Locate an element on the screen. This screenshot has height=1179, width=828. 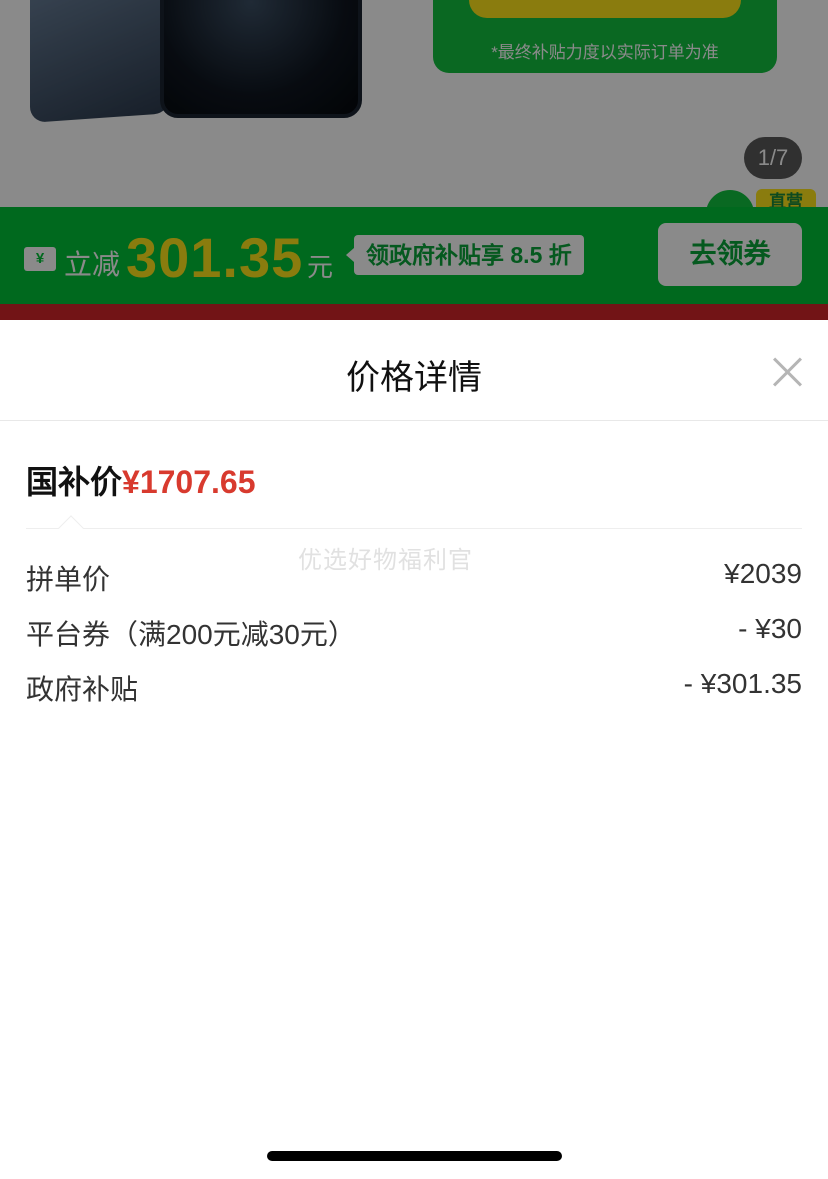
final-price-label: 国补价 is located at coordinates (74, 482).